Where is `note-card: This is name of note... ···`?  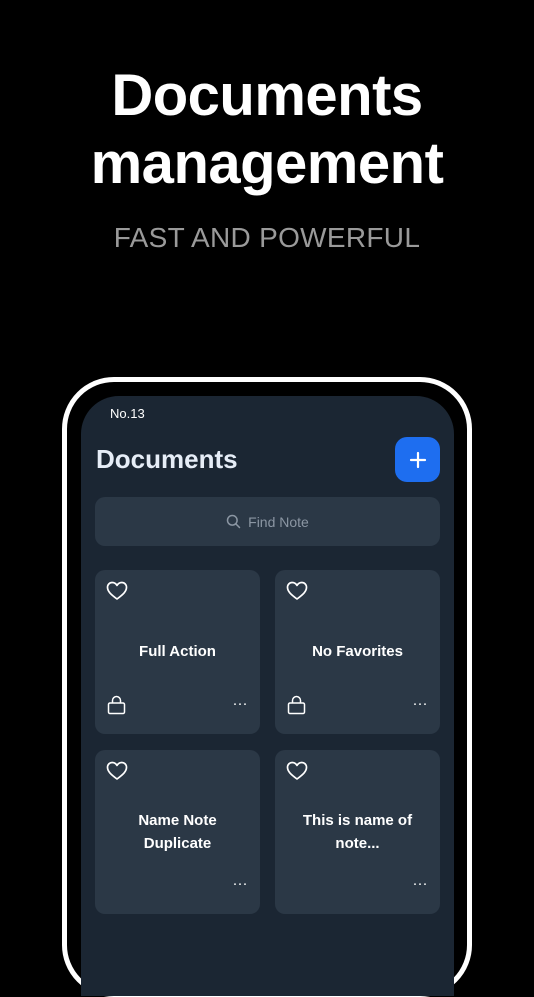
note-card: This is name of note... ··· is located at coordinates (357, 832).